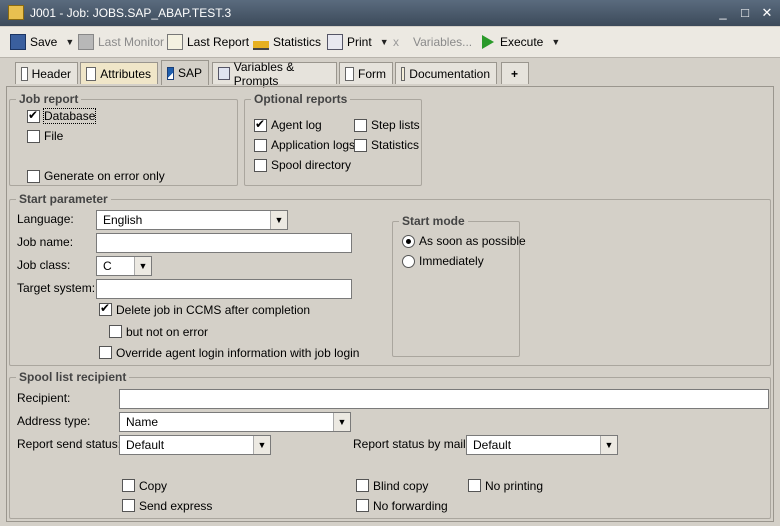 This screenshot has height=526, width=780. What do you see at coordinates (520, 42) in the screenshot?
I see `execute-button: Execute ▼` at bounding box center [520, 42].